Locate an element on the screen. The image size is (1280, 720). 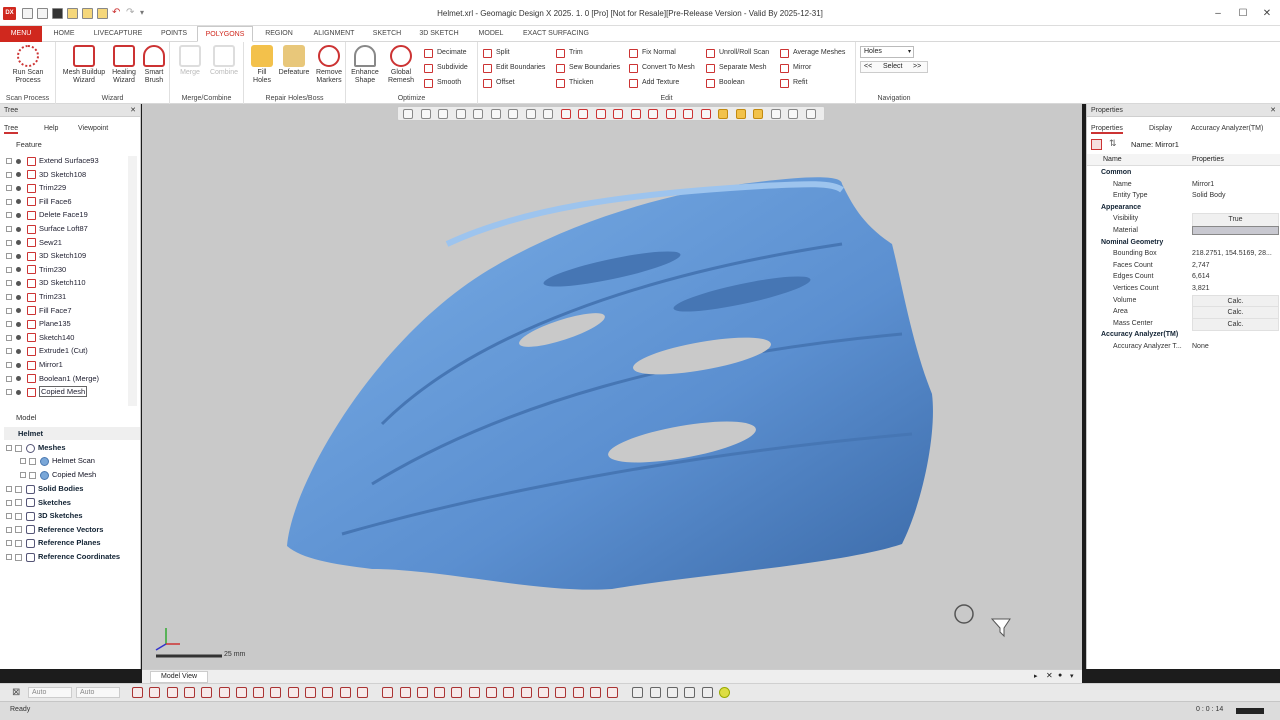
section-icon is located at coordinates (495, 114).